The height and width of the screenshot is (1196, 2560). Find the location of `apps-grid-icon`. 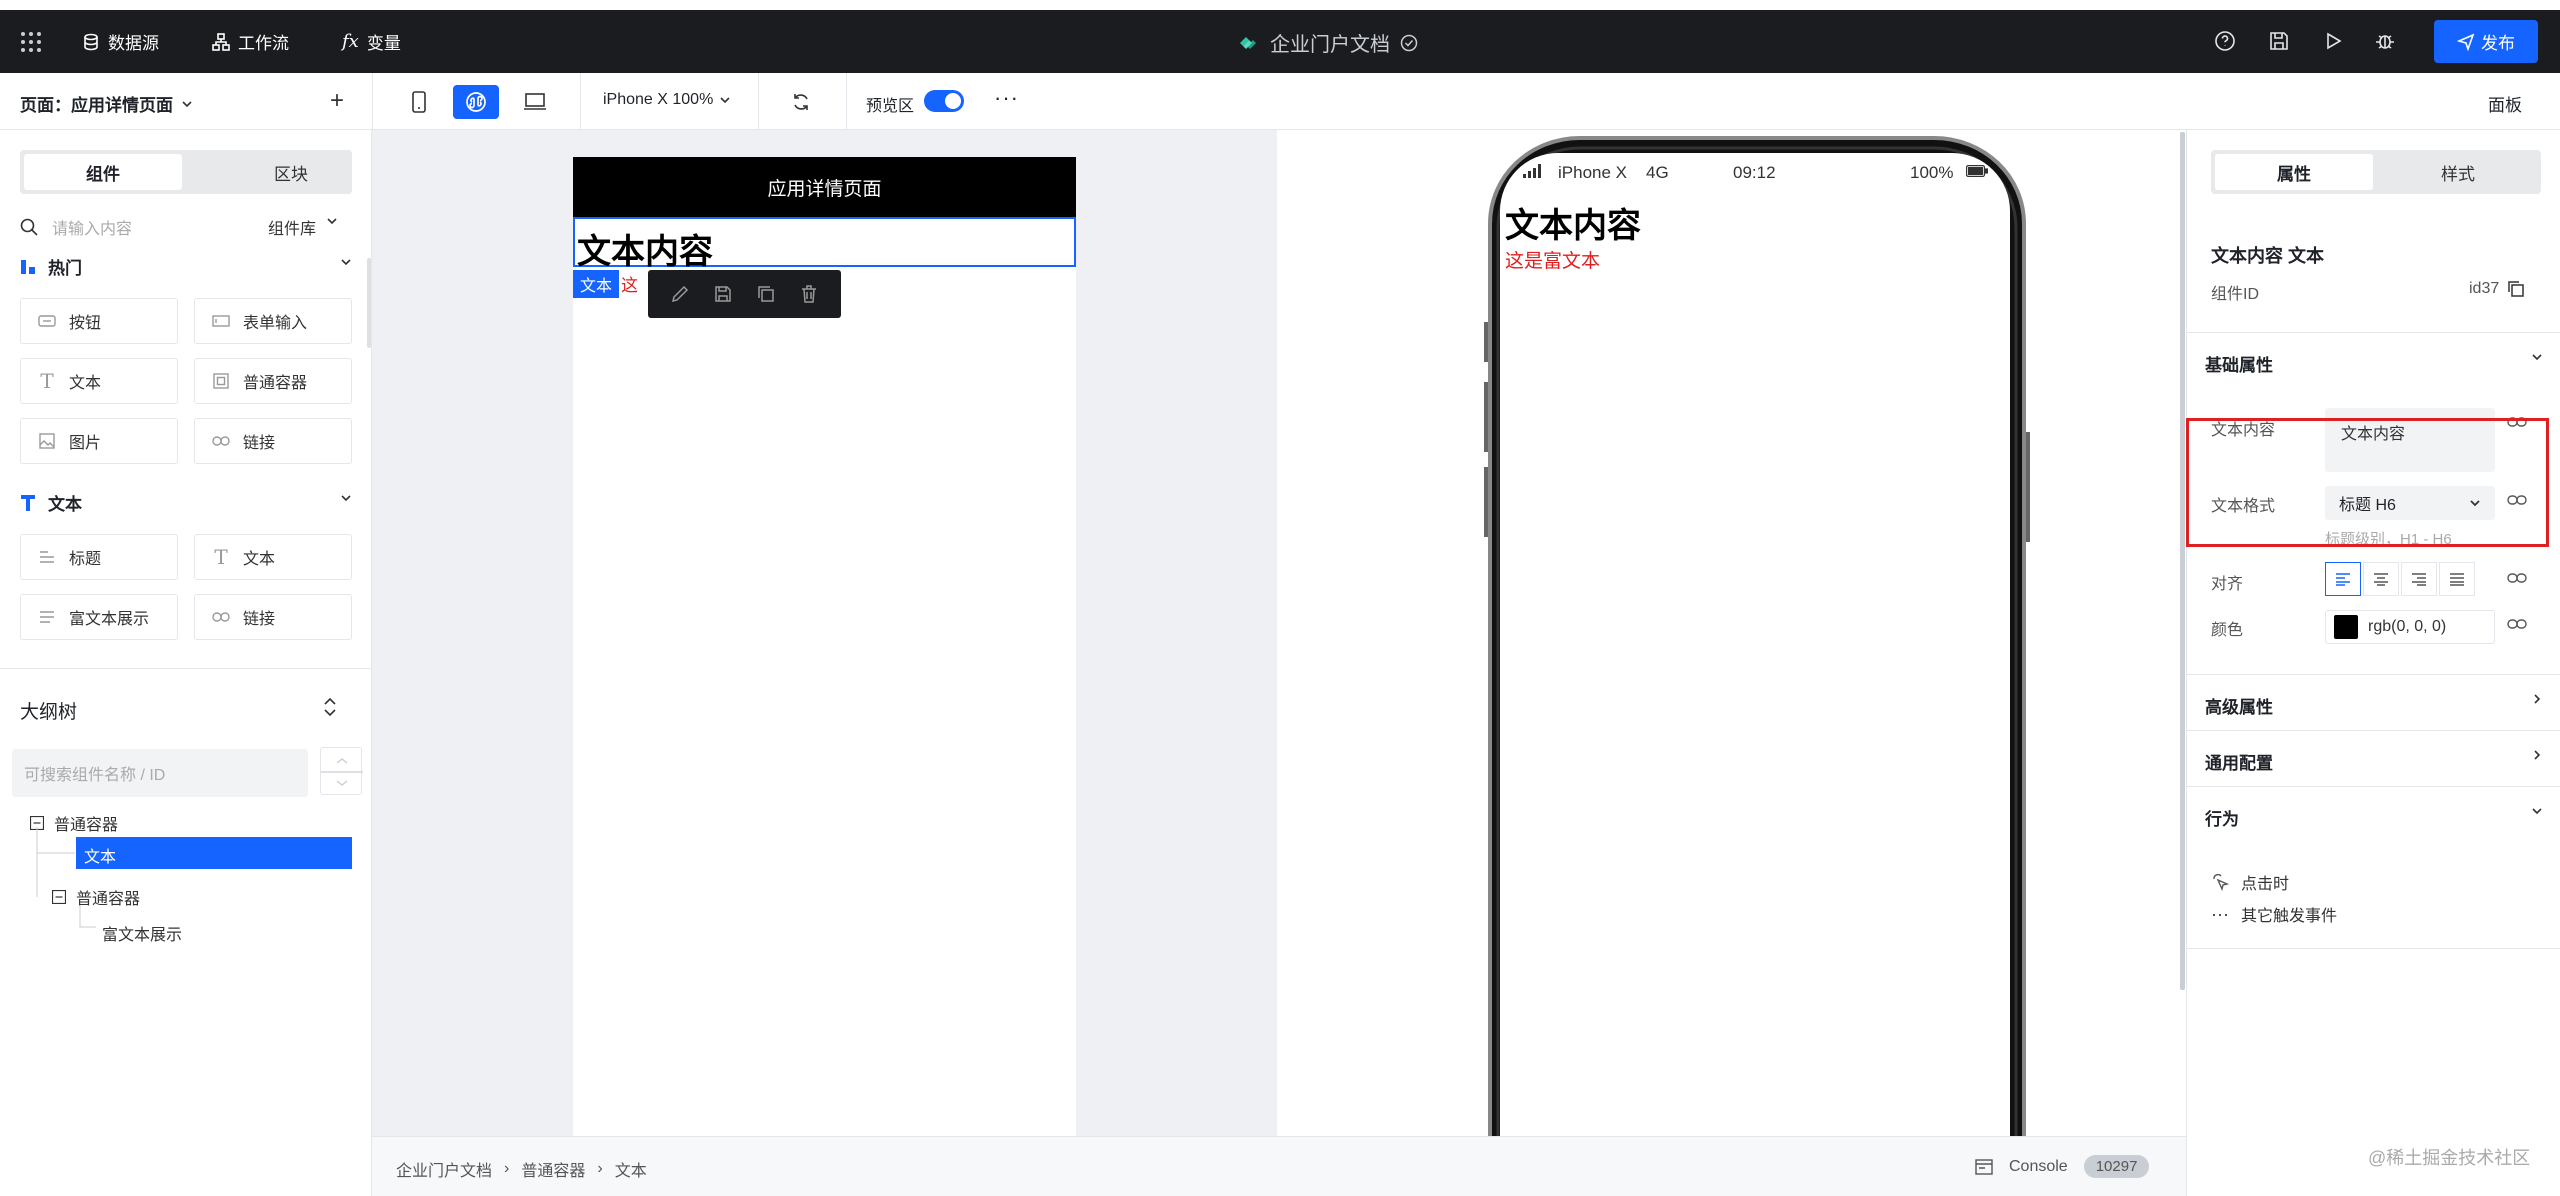

apps-grid-icon is located at coordinates (31, 42).